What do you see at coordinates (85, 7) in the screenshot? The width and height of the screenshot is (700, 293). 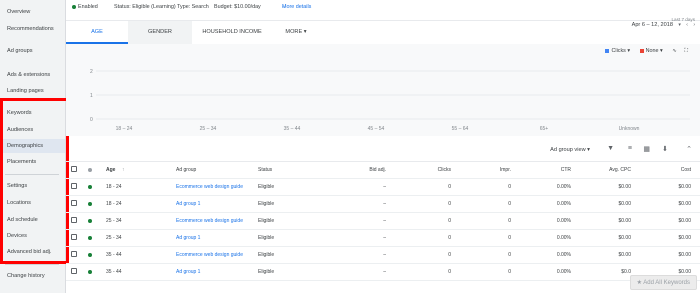 I see `enabled-status: Enabled` at bounding box center [85, 7].